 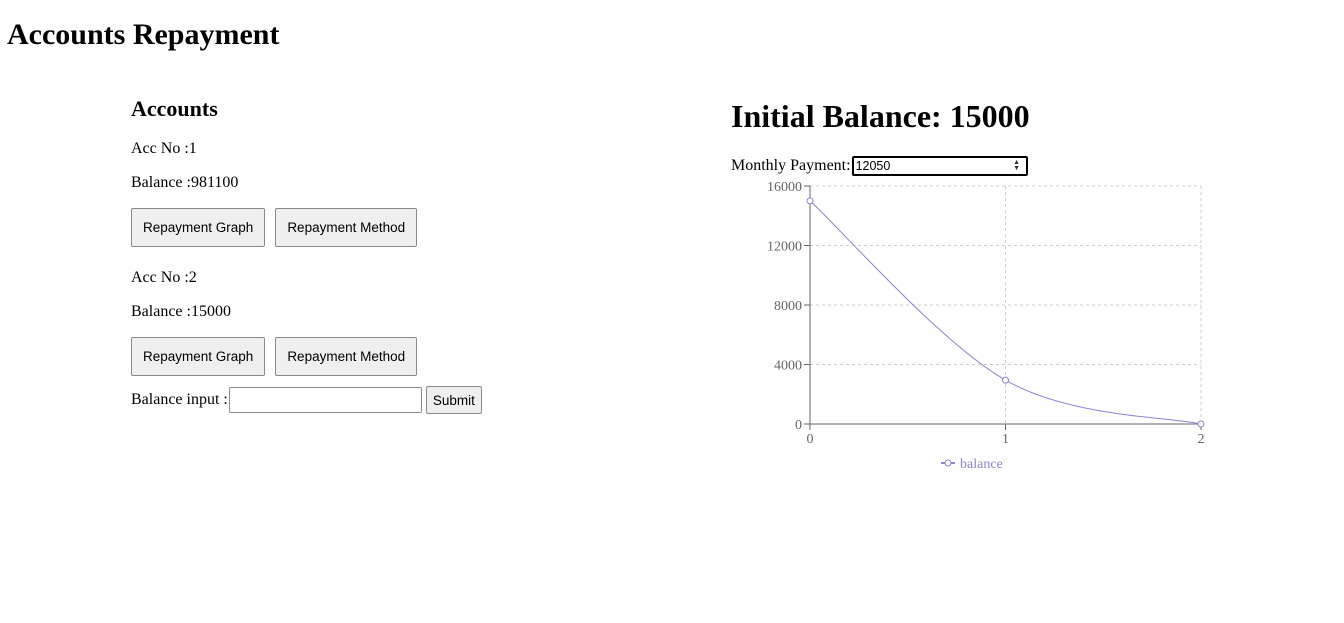 I want to click on legend-label: balance, so click(x=981, y=464).